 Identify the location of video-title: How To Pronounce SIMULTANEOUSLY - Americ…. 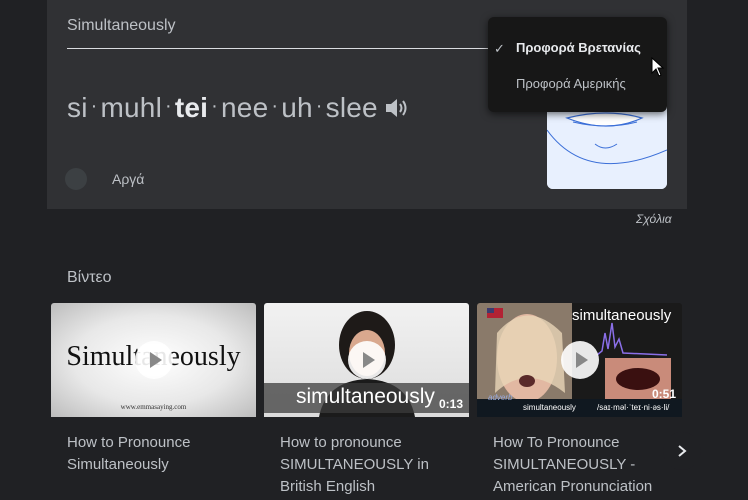
(578, 465).